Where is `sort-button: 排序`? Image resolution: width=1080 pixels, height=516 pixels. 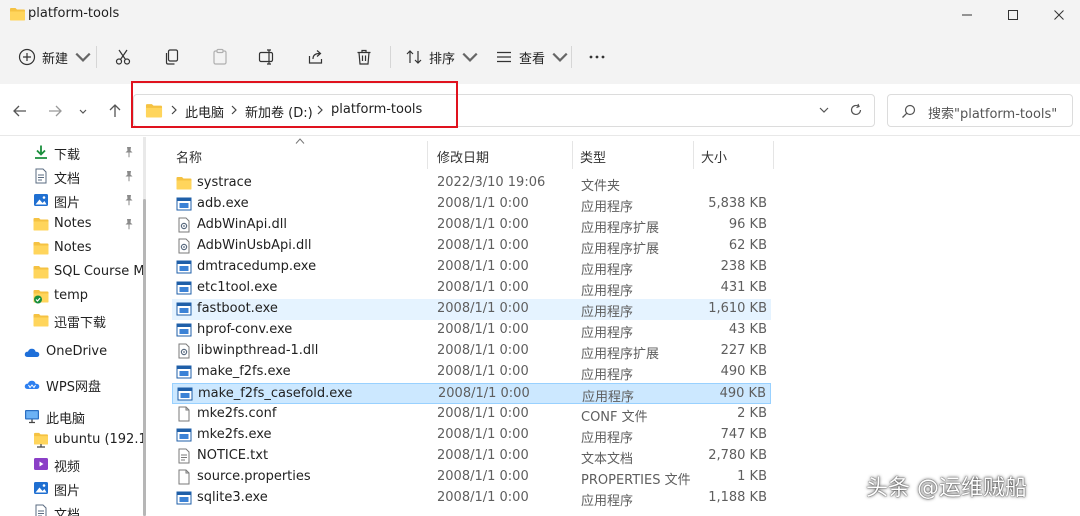
sort-button: 排序 is located at coordinates (442, 57).